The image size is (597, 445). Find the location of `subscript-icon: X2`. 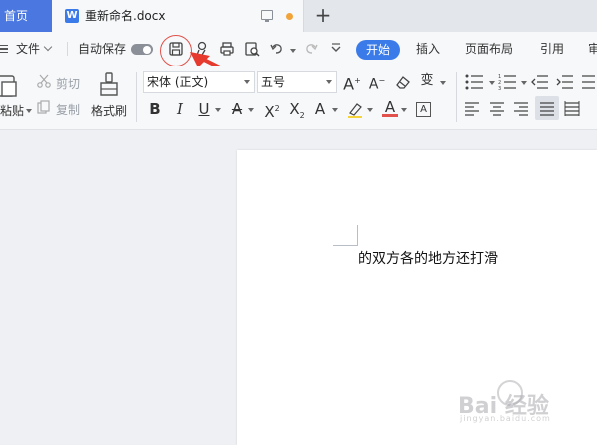

subscript-icon: X2 is located at coordinates (297, 109).